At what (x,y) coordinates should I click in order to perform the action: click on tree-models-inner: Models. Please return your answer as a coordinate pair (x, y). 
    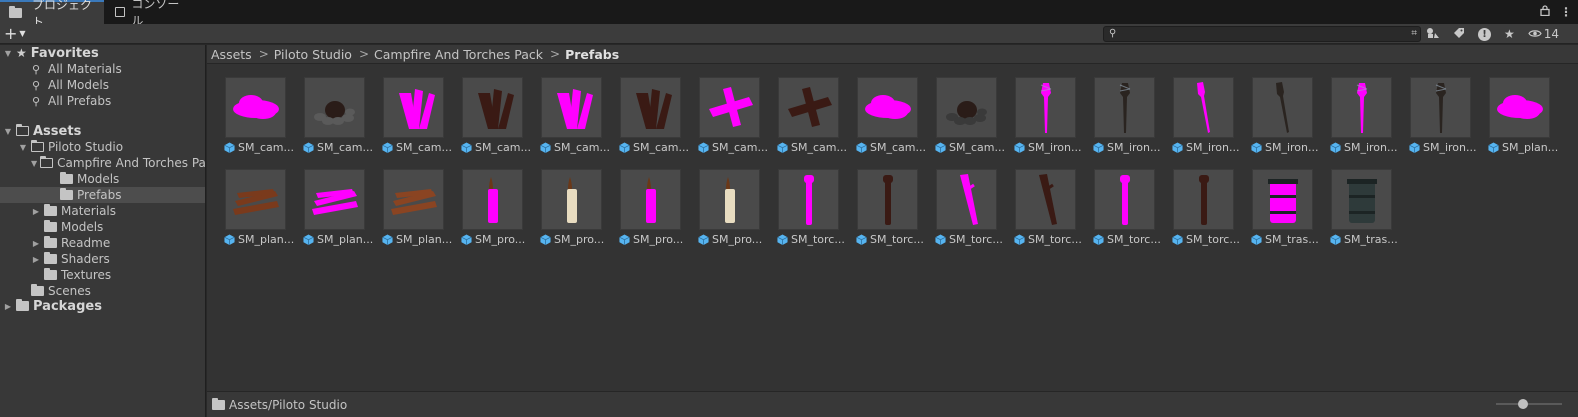
    Looking at the image, I should click on (102, 179).